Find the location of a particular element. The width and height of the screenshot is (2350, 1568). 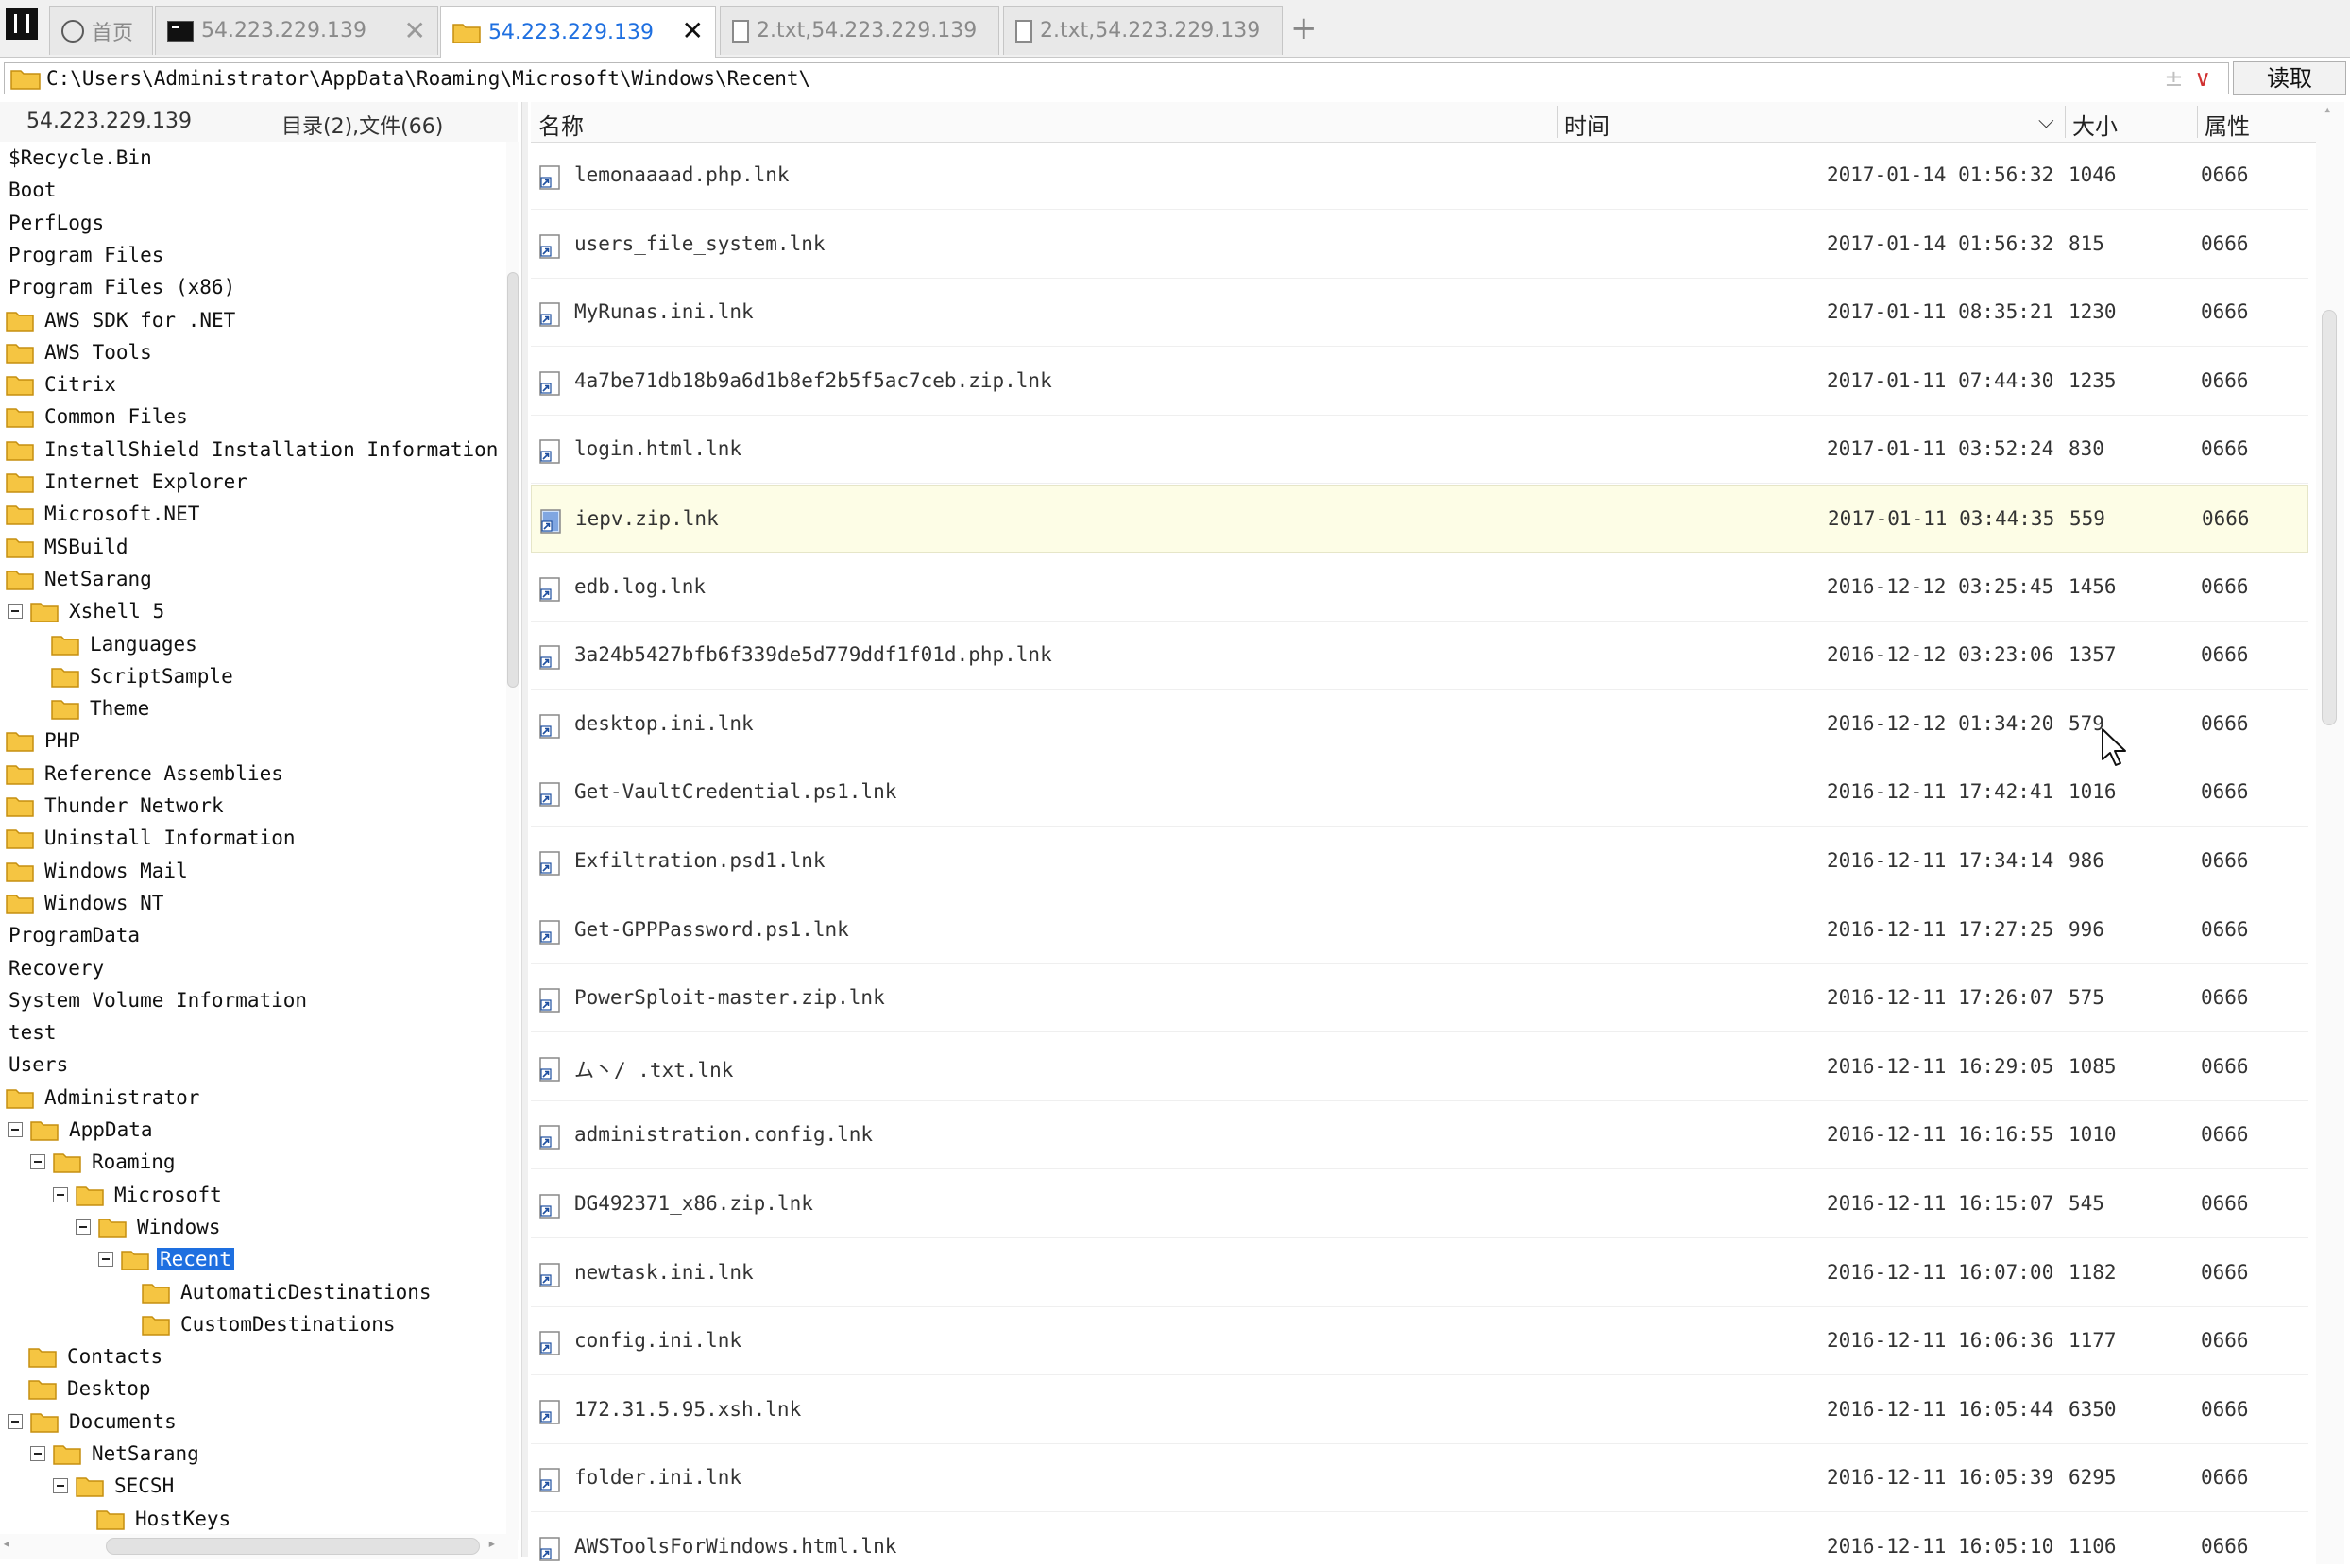

tree-item: Boot is located at coordinates (33, 190).